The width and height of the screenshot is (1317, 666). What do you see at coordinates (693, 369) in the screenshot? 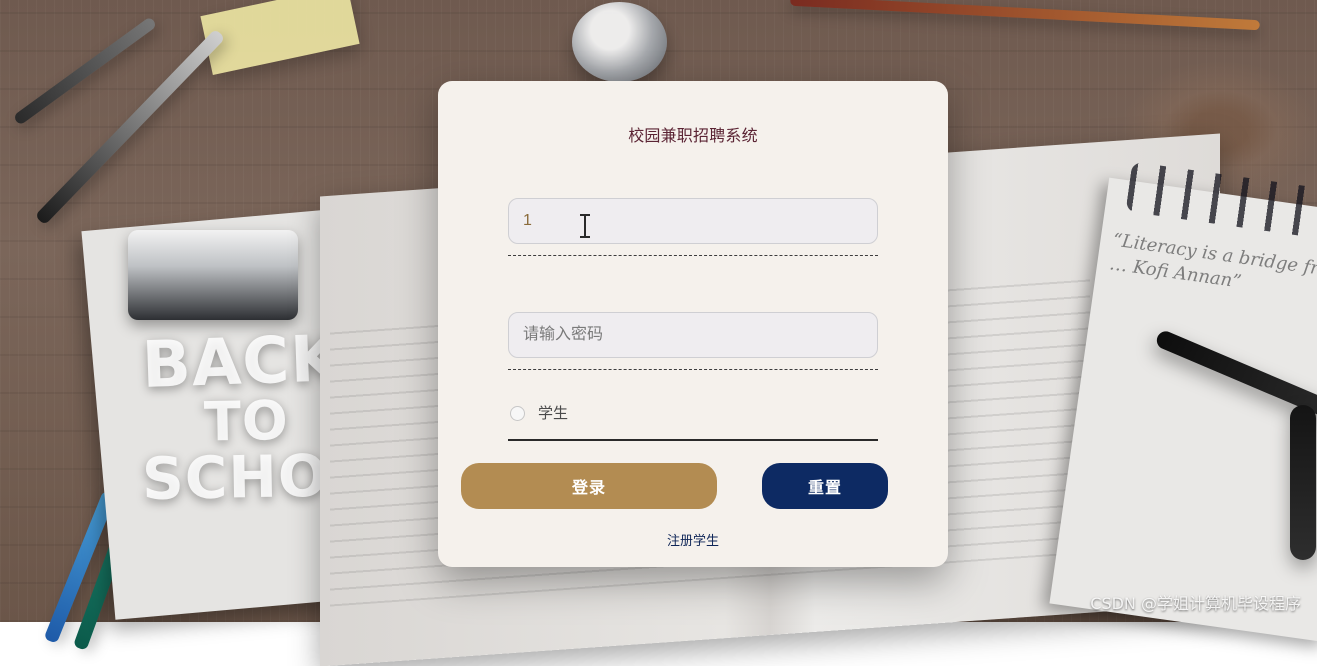
I see `password-divider` at bounding box center [693, 369].